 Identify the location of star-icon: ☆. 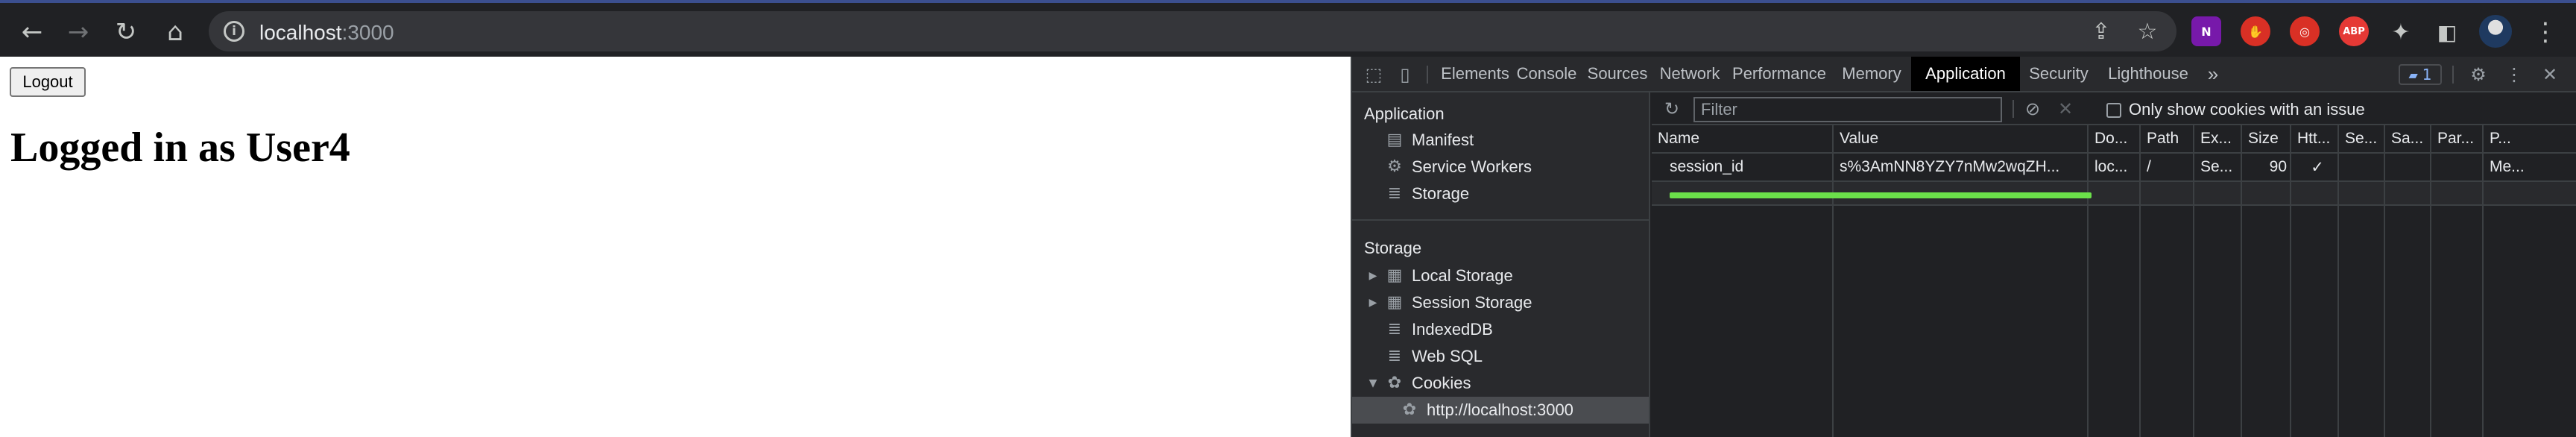
(2147, 31).